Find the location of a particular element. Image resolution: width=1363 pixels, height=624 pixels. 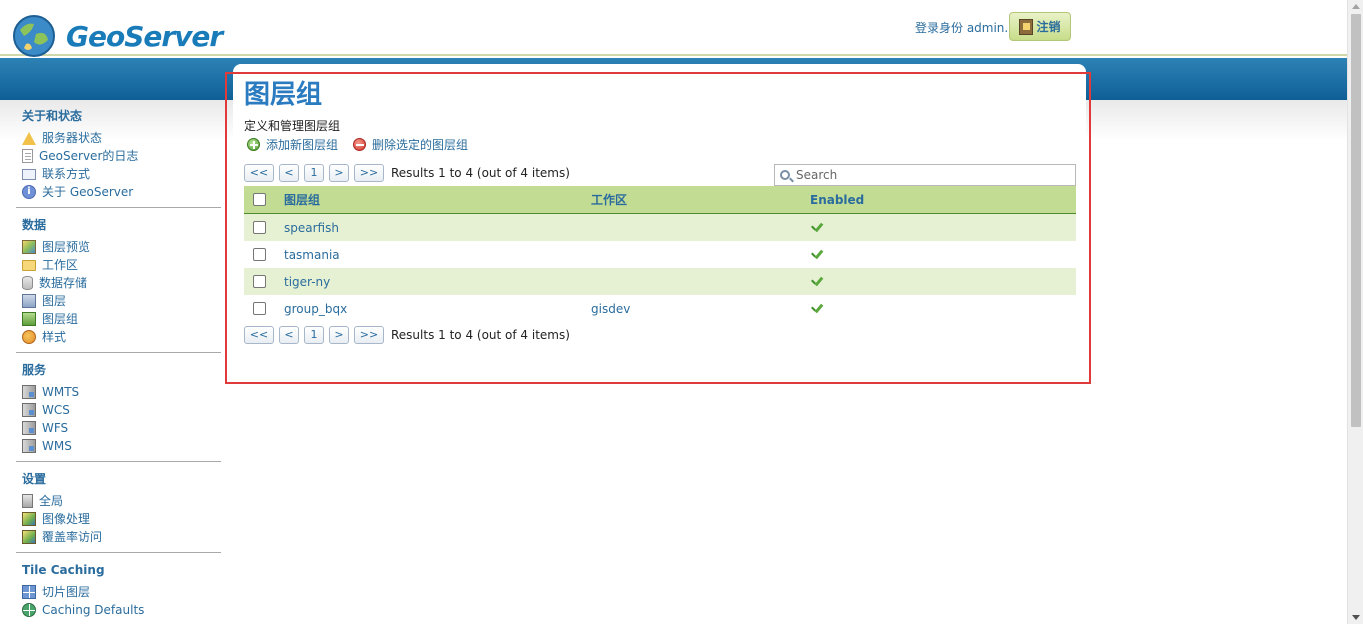

sidebar-group-settings: 设置 全局 图像处理 覆盖率访问 is located at coordinates (118, 511).